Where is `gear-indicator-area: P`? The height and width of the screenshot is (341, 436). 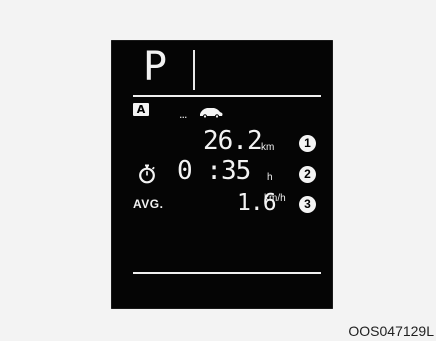 gear-indicator-area: P is located at coordinates (227, 69).